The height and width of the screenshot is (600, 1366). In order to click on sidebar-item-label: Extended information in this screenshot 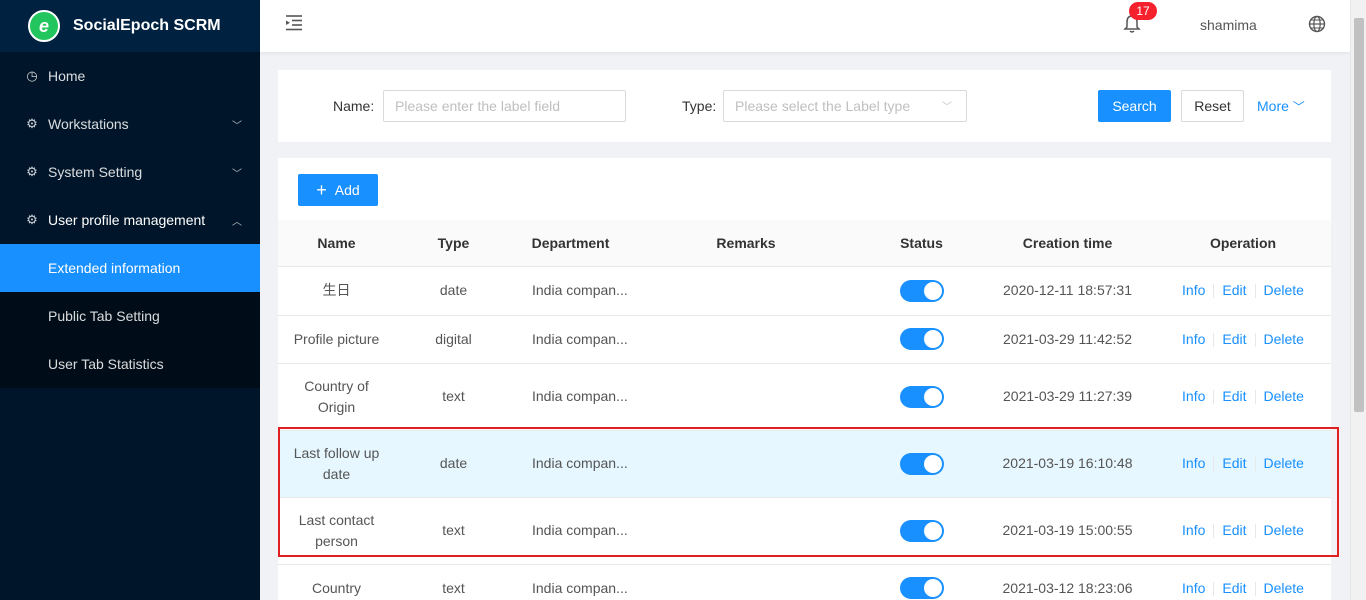, I will do `click(114, 268)`.